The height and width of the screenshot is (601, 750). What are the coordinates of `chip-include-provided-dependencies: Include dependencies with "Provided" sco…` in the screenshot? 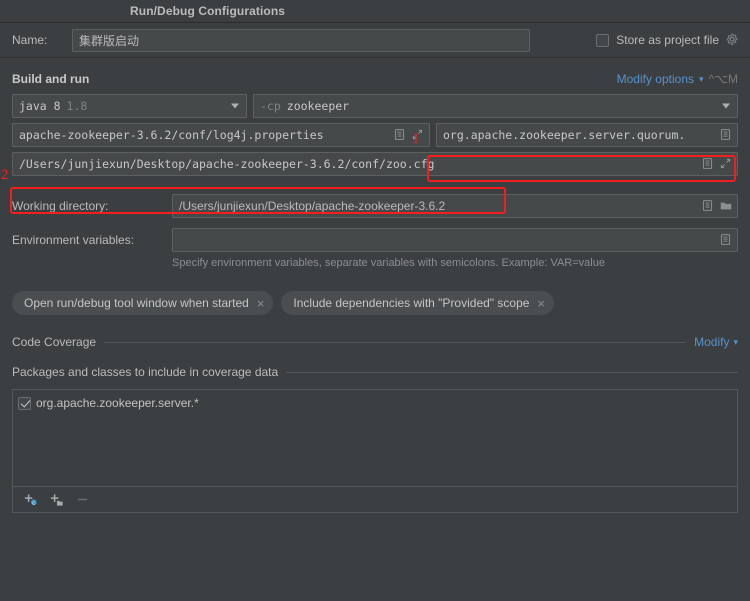 It's located at (418, 303).